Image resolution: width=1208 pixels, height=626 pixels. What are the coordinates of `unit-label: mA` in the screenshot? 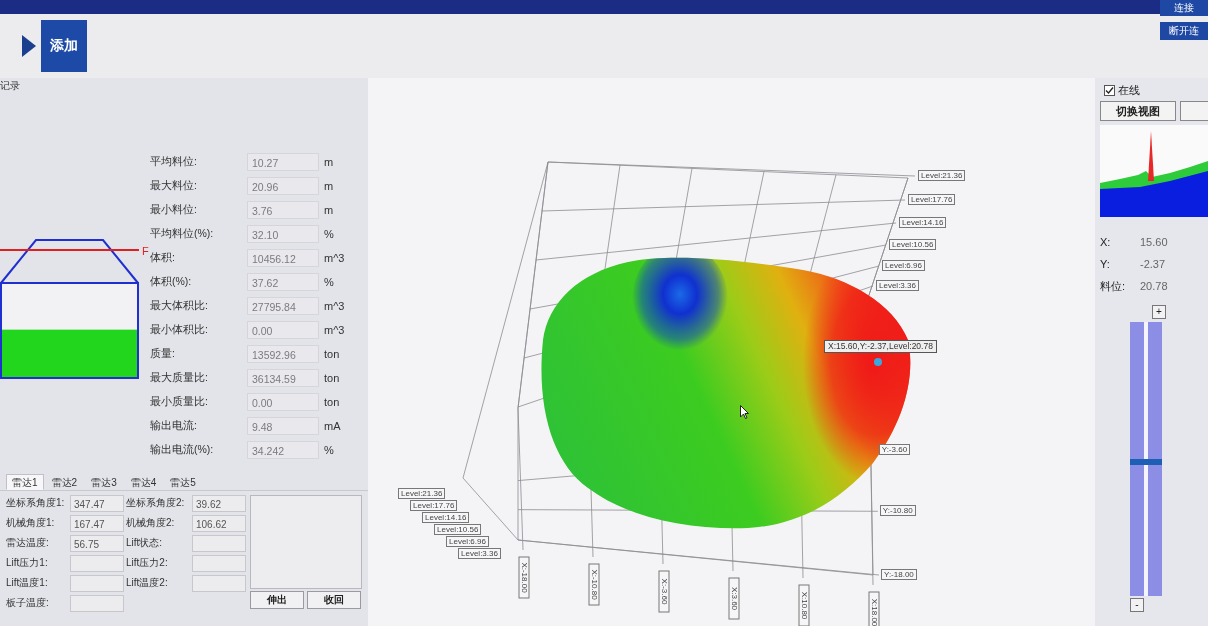 It's located at (332, 426).